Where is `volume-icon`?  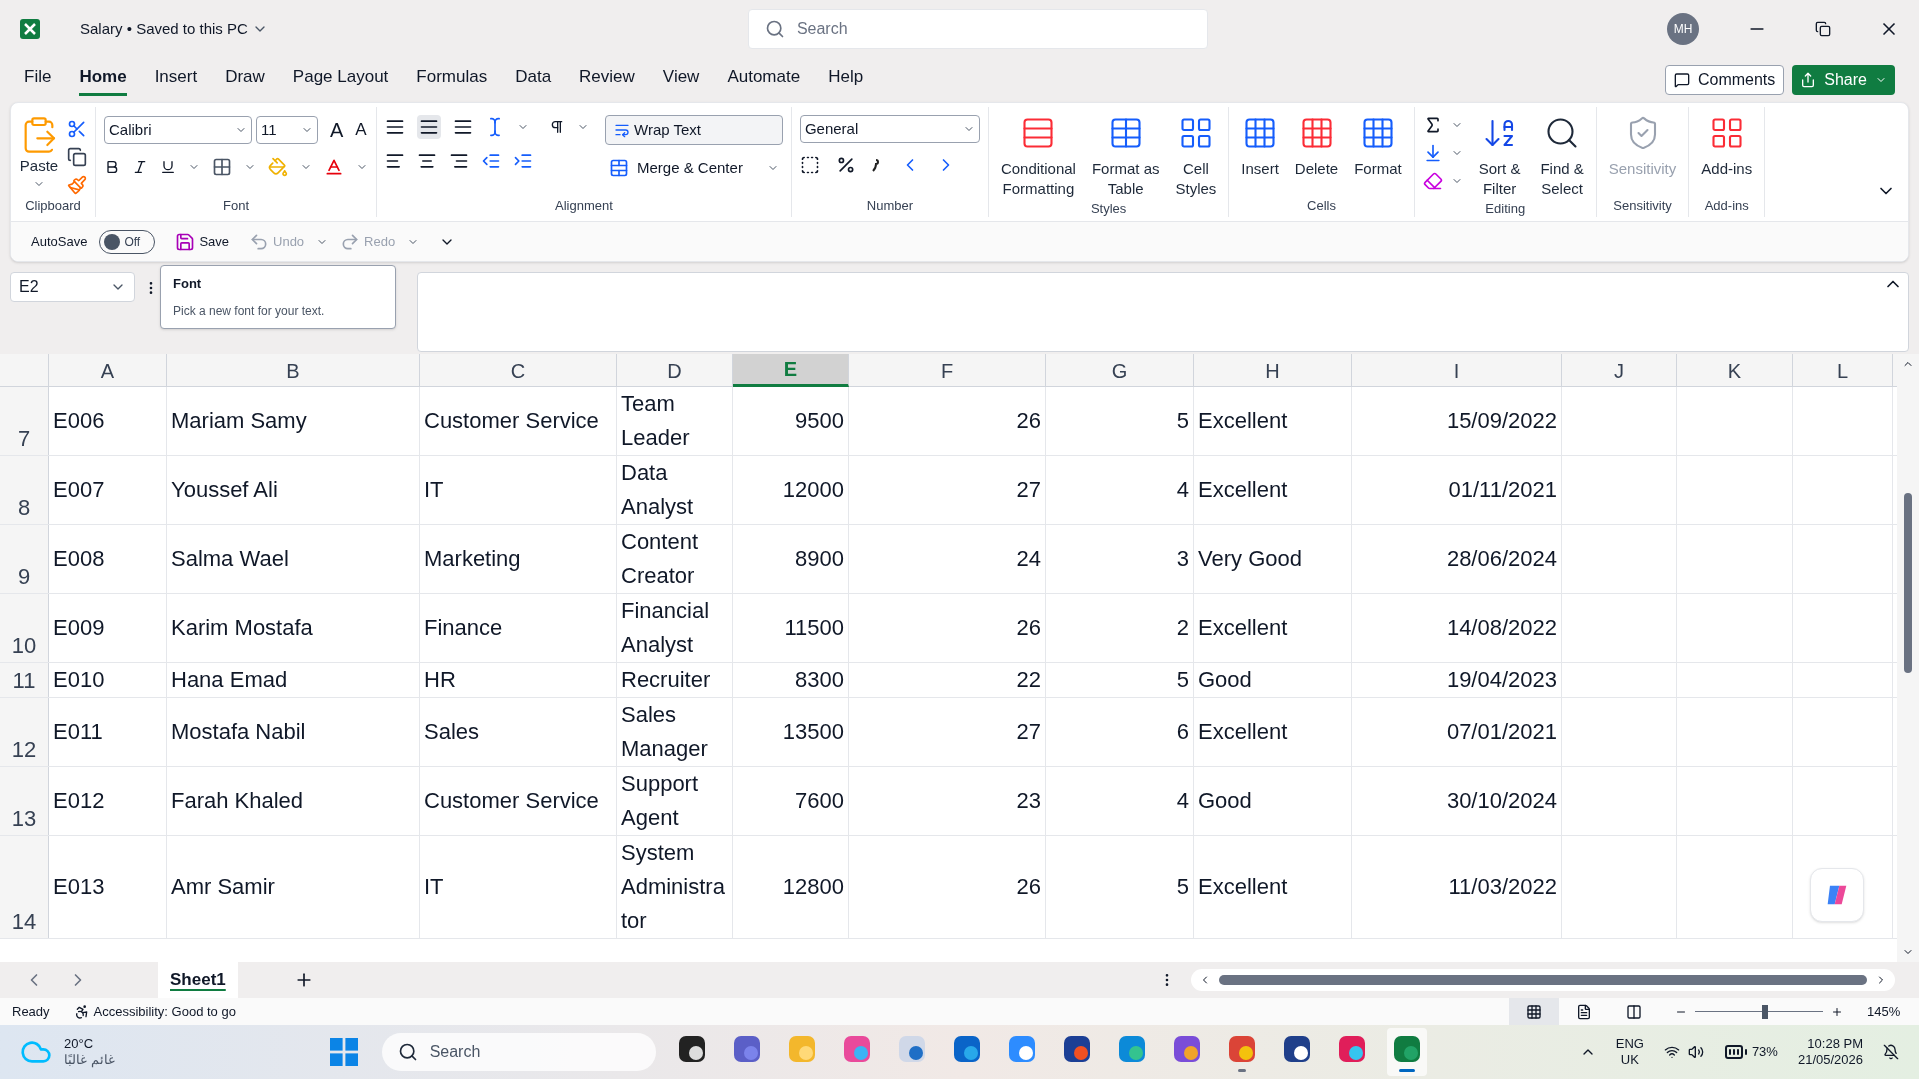
volume-icon is located at coordinates (1695, 1052).